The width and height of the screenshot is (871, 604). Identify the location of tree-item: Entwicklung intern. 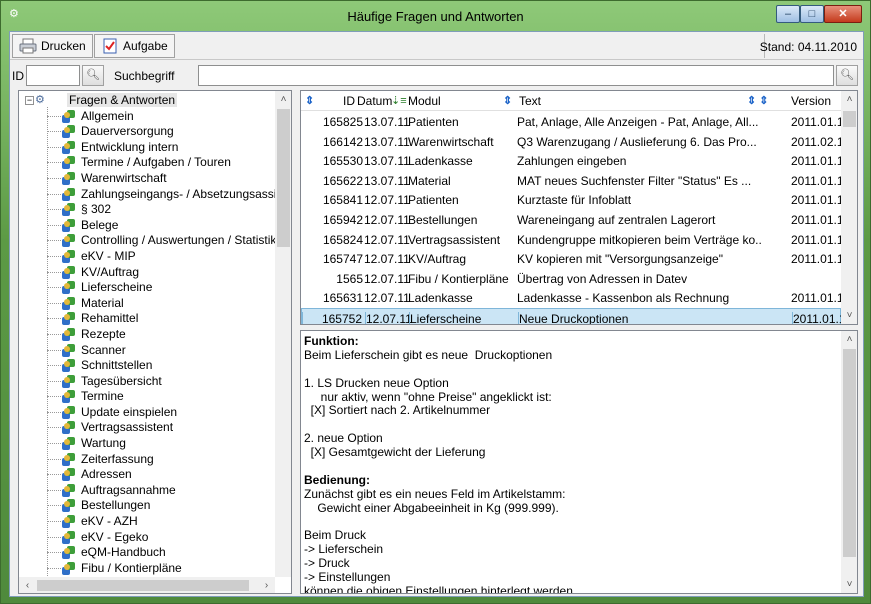
(147, 148).